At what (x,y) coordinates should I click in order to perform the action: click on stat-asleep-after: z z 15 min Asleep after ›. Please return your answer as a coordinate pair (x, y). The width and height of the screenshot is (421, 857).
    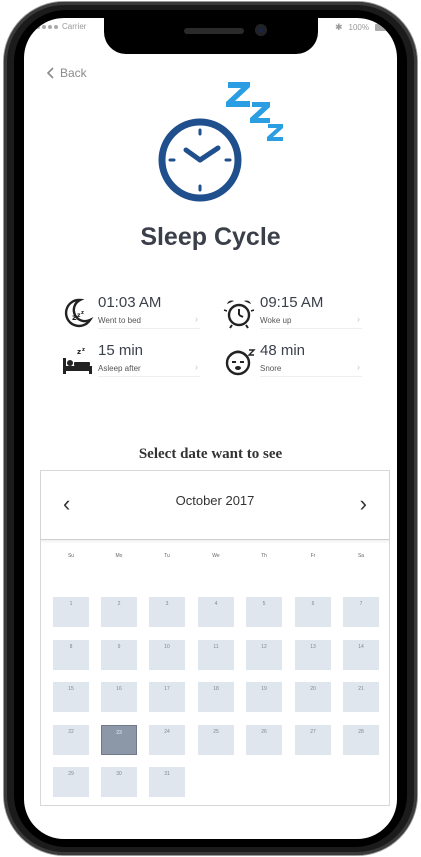
    Looking at the image, I should click on (130, 362).